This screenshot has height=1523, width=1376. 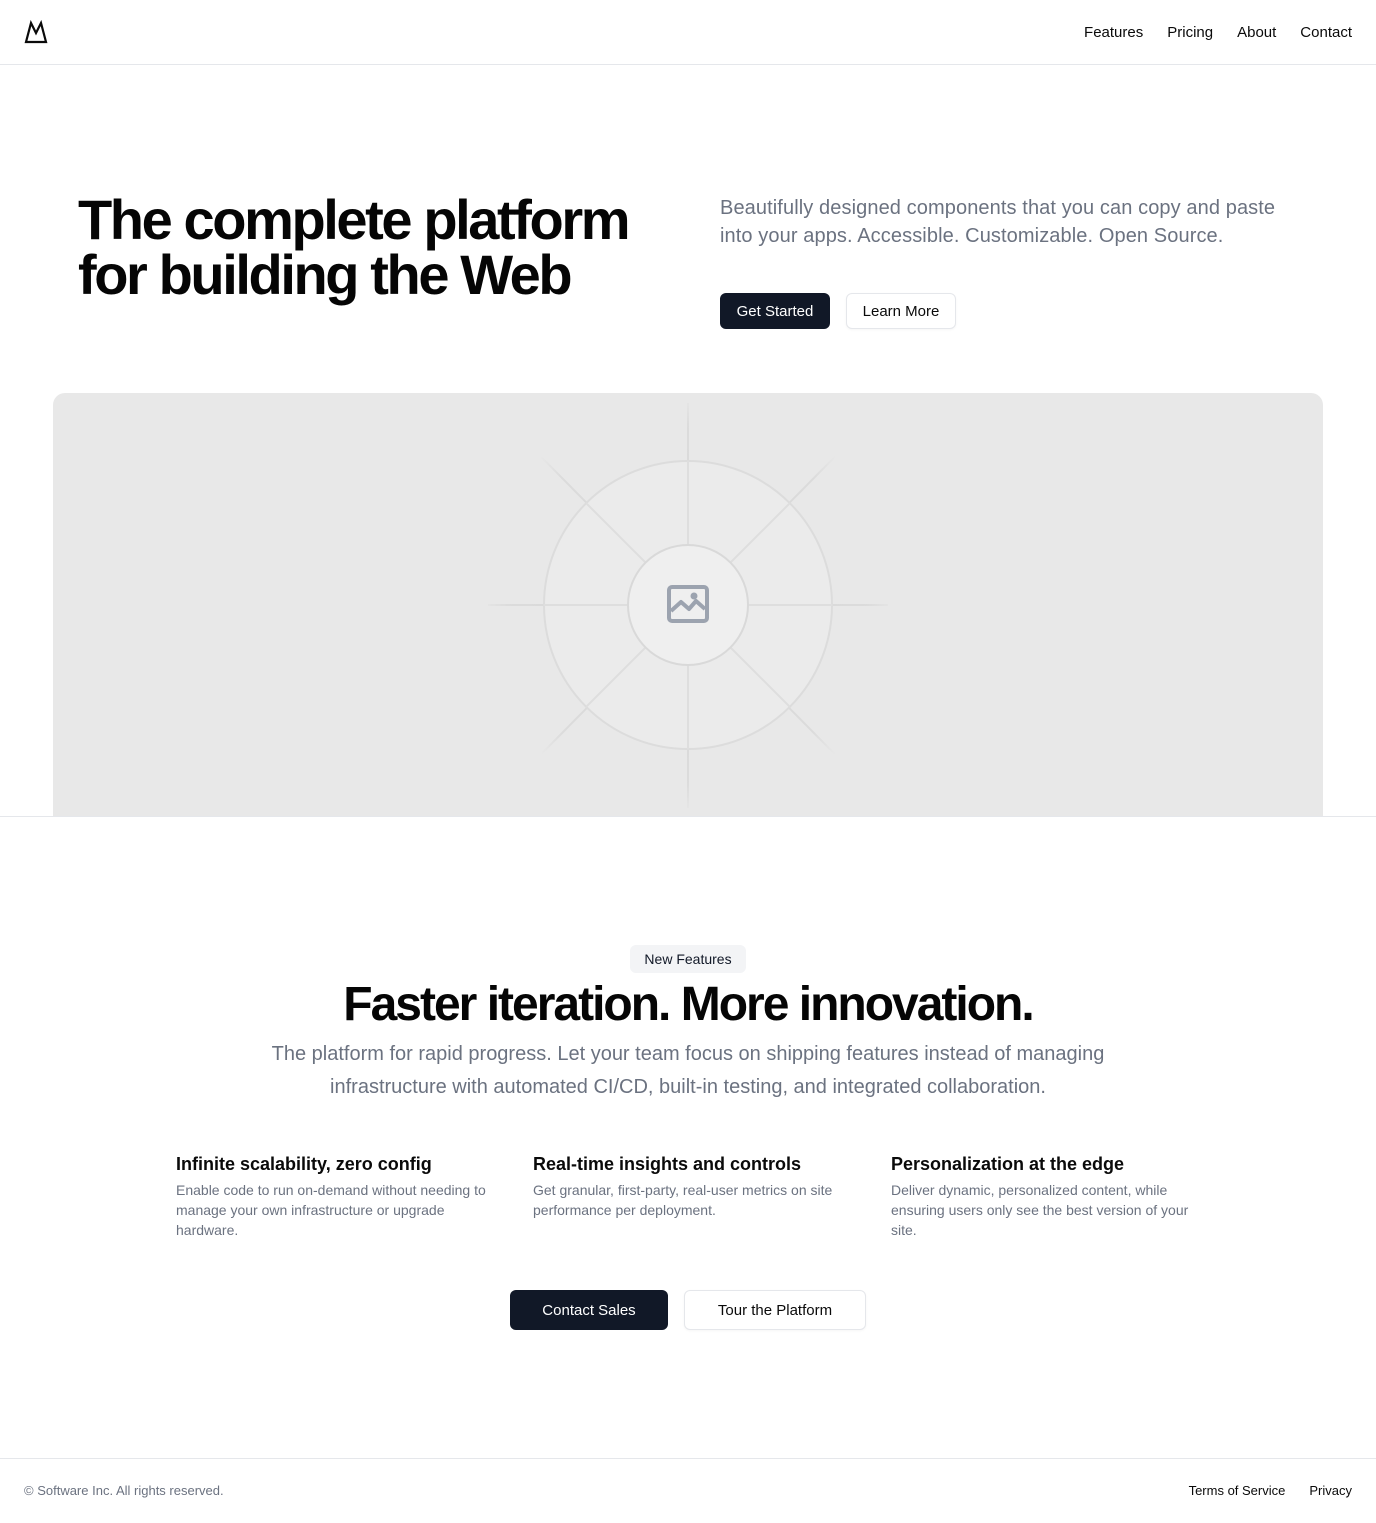 I want to click on image-placeholder-icon, so click(x=688, y=604).